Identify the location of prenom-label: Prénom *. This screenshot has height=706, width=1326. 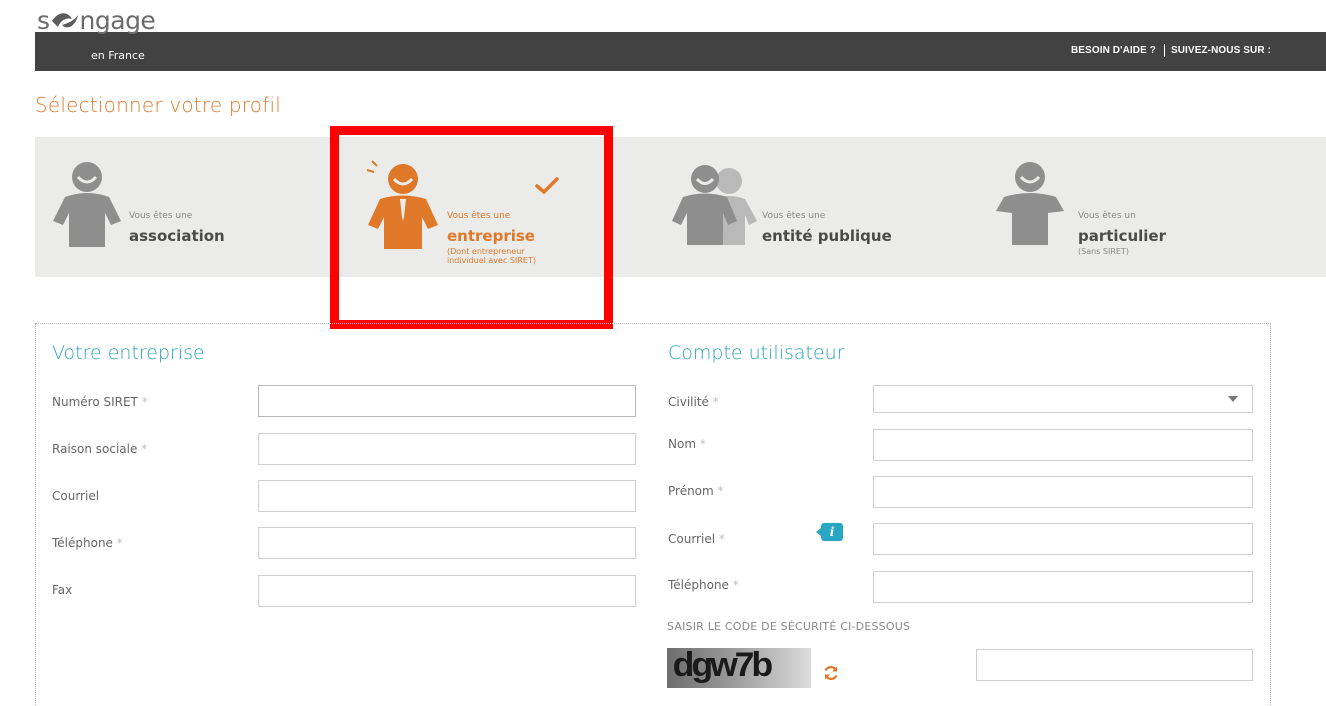
(696, 491).